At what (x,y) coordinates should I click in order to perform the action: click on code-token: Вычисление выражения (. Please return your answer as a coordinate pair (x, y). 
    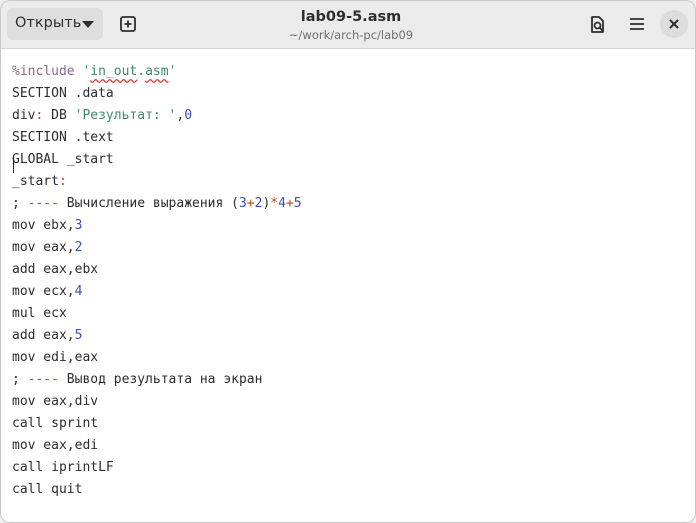
    Looking at the image, I should click on (148, 203).